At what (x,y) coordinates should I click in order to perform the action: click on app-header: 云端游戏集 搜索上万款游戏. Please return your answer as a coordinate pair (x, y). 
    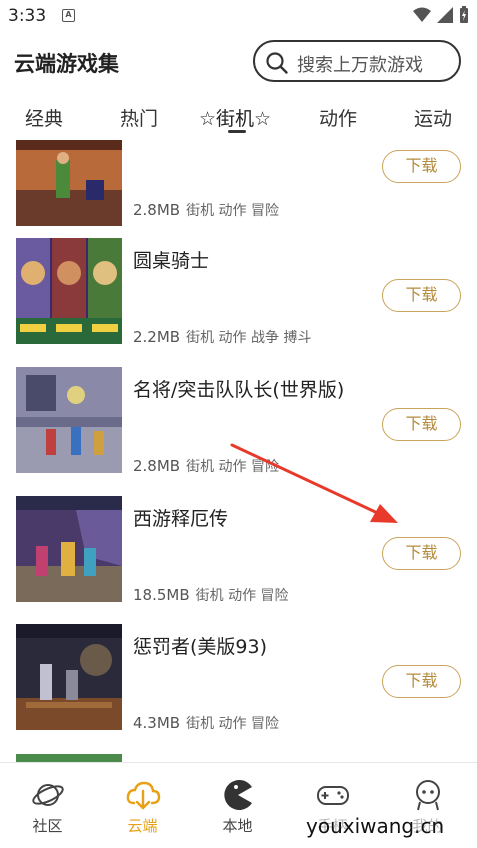
    Looking at the image, I should click on (238, 62).